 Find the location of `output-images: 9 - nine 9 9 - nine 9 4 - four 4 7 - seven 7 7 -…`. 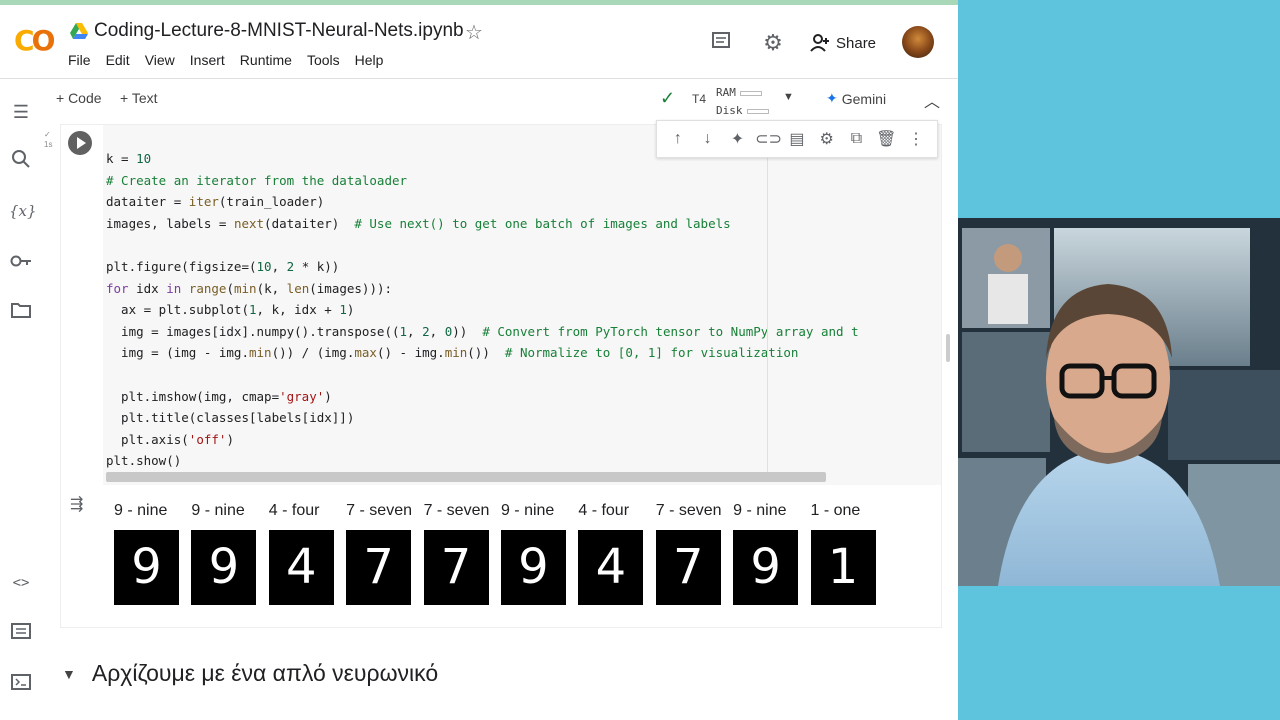

output-images: 9 - nine 9 9 - nine 9 4 - four 4 7 - seven 7 7 -… is located at coordinates (501, 553).